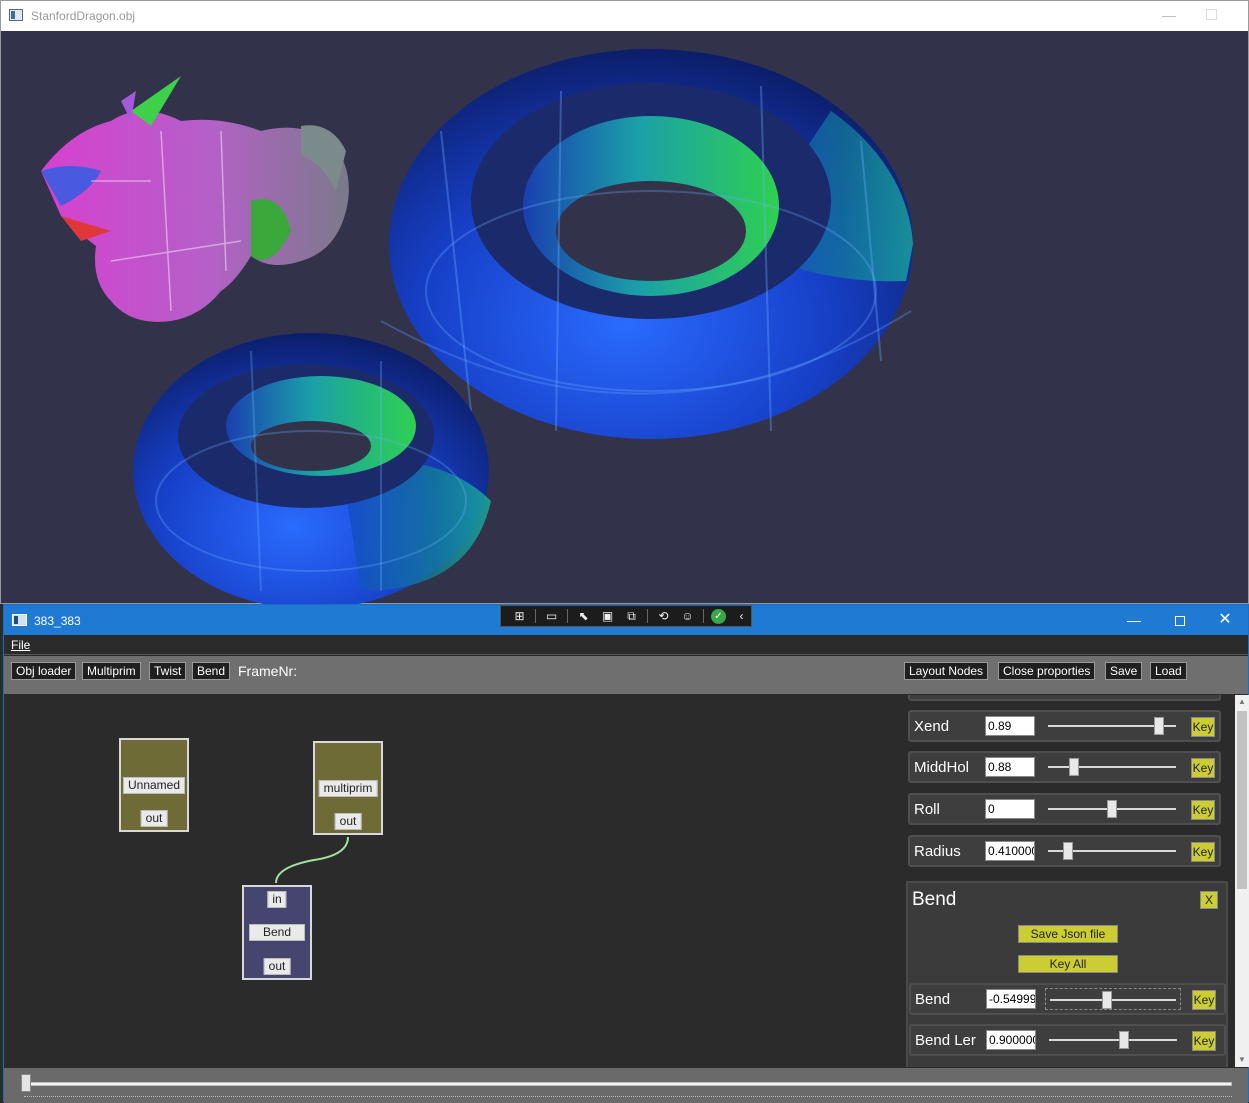  What do you see at coordinates (631, 616) in the screenshot?
I see `track-focus-icon: ⧉` at bounding box center [631, 616].